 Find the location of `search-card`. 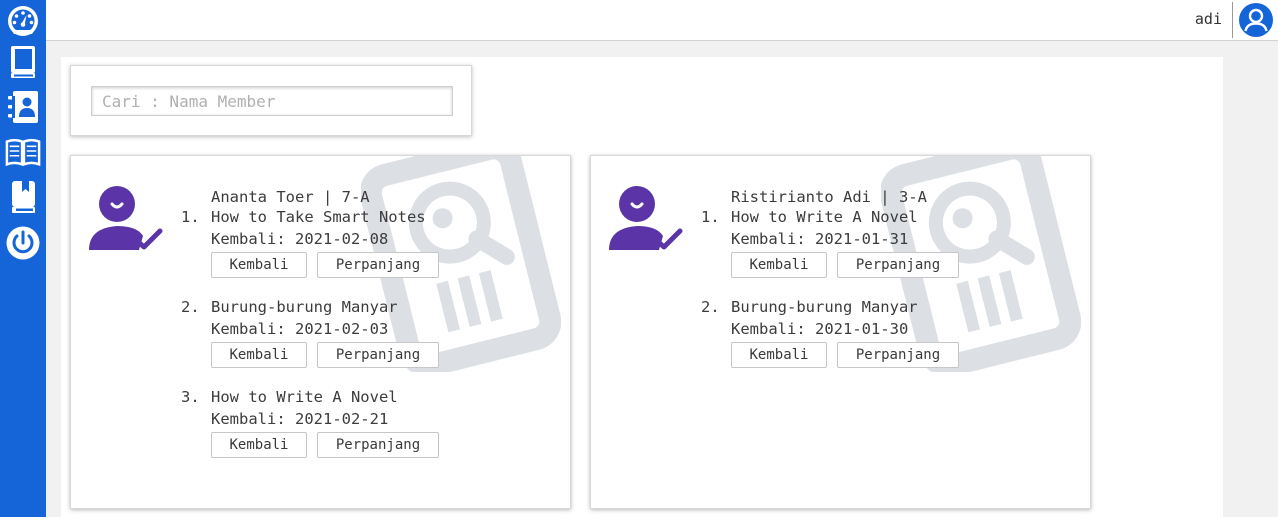

search-card is located at coordinates (271, 100).